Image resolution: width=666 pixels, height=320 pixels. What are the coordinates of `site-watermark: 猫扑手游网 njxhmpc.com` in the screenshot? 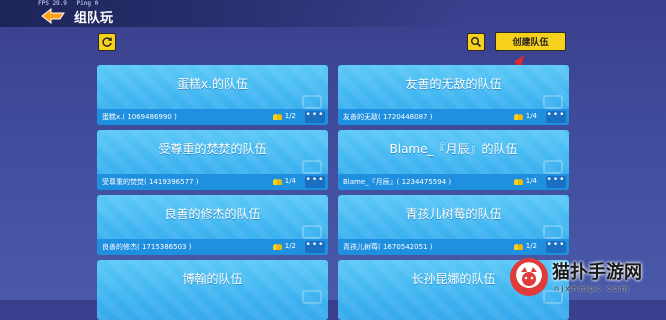 It's located at (585, 278).